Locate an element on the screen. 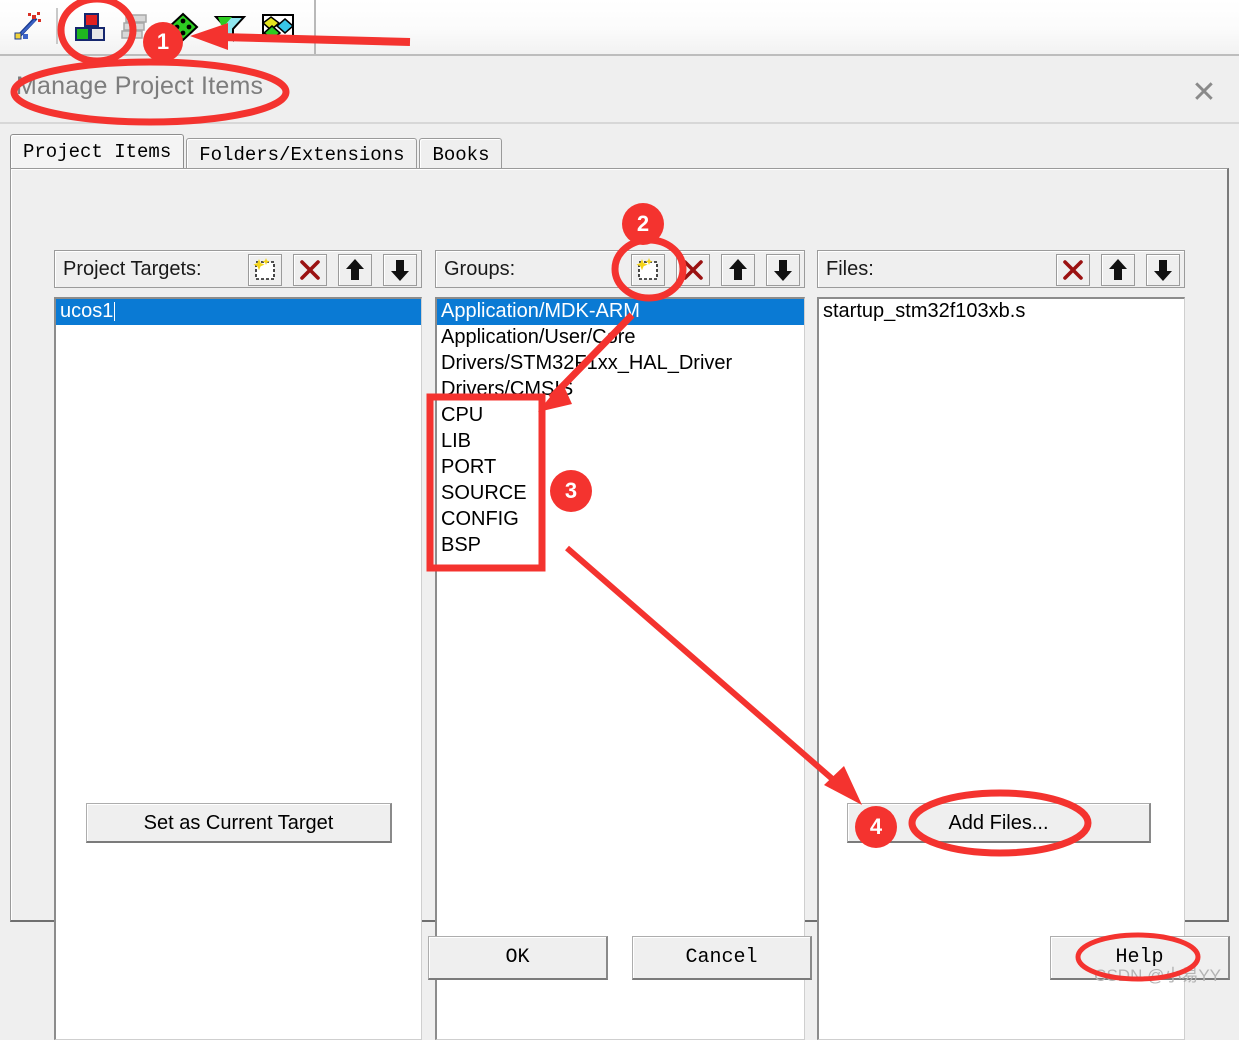  annotation-badge-label: 4 is located at coordinates (876, 826).